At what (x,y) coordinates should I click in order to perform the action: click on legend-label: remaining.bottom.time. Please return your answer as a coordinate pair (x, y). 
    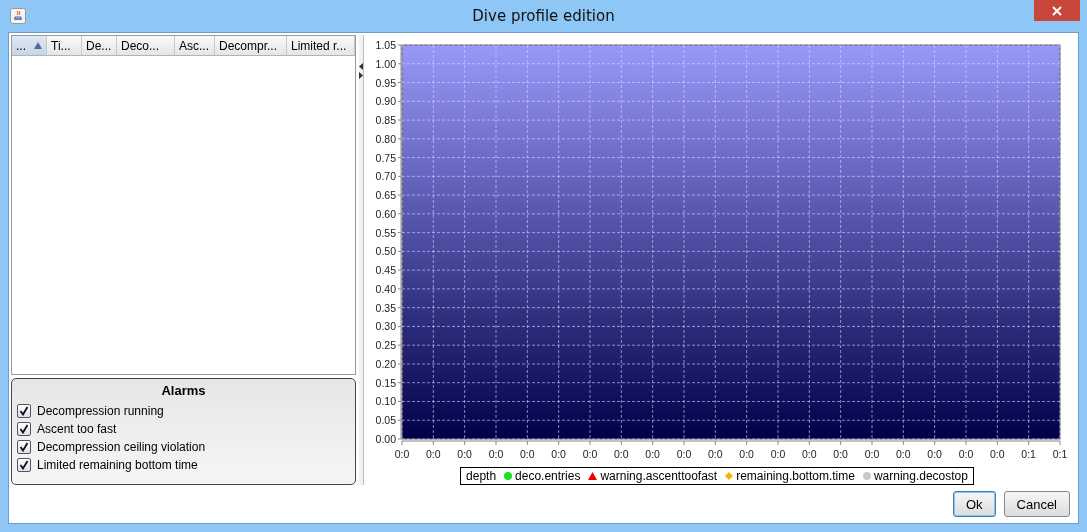
    Looking at the image, I should click on (795, 476).